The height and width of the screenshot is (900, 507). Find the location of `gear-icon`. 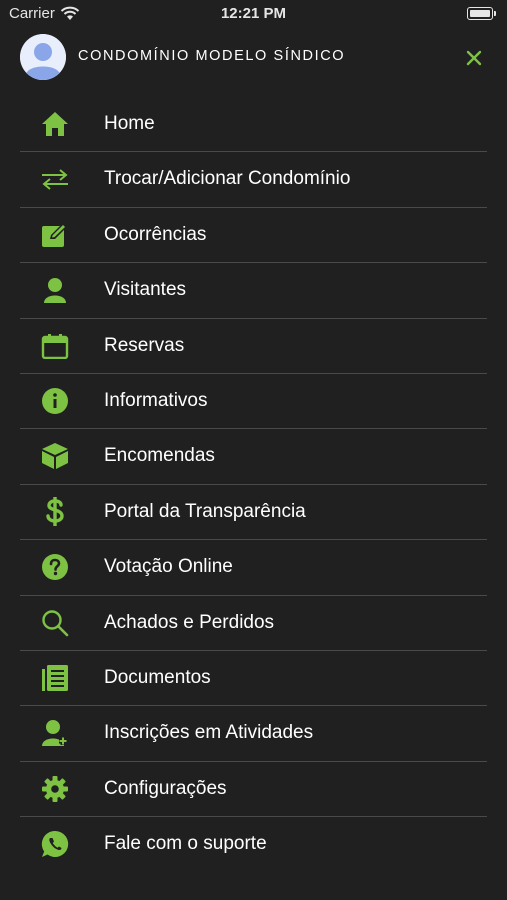

gear-icon is located at coordinates (55, 789).